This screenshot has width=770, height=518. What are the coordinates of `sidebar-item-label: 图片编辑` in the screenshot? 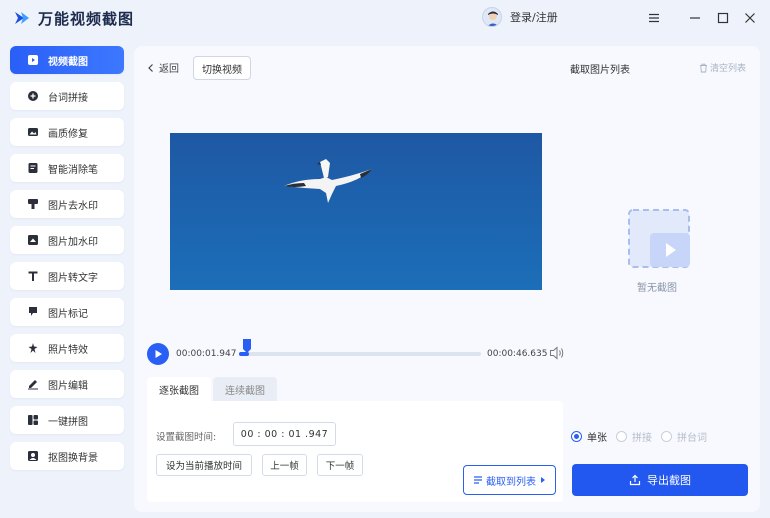 It's located at (68, 386).